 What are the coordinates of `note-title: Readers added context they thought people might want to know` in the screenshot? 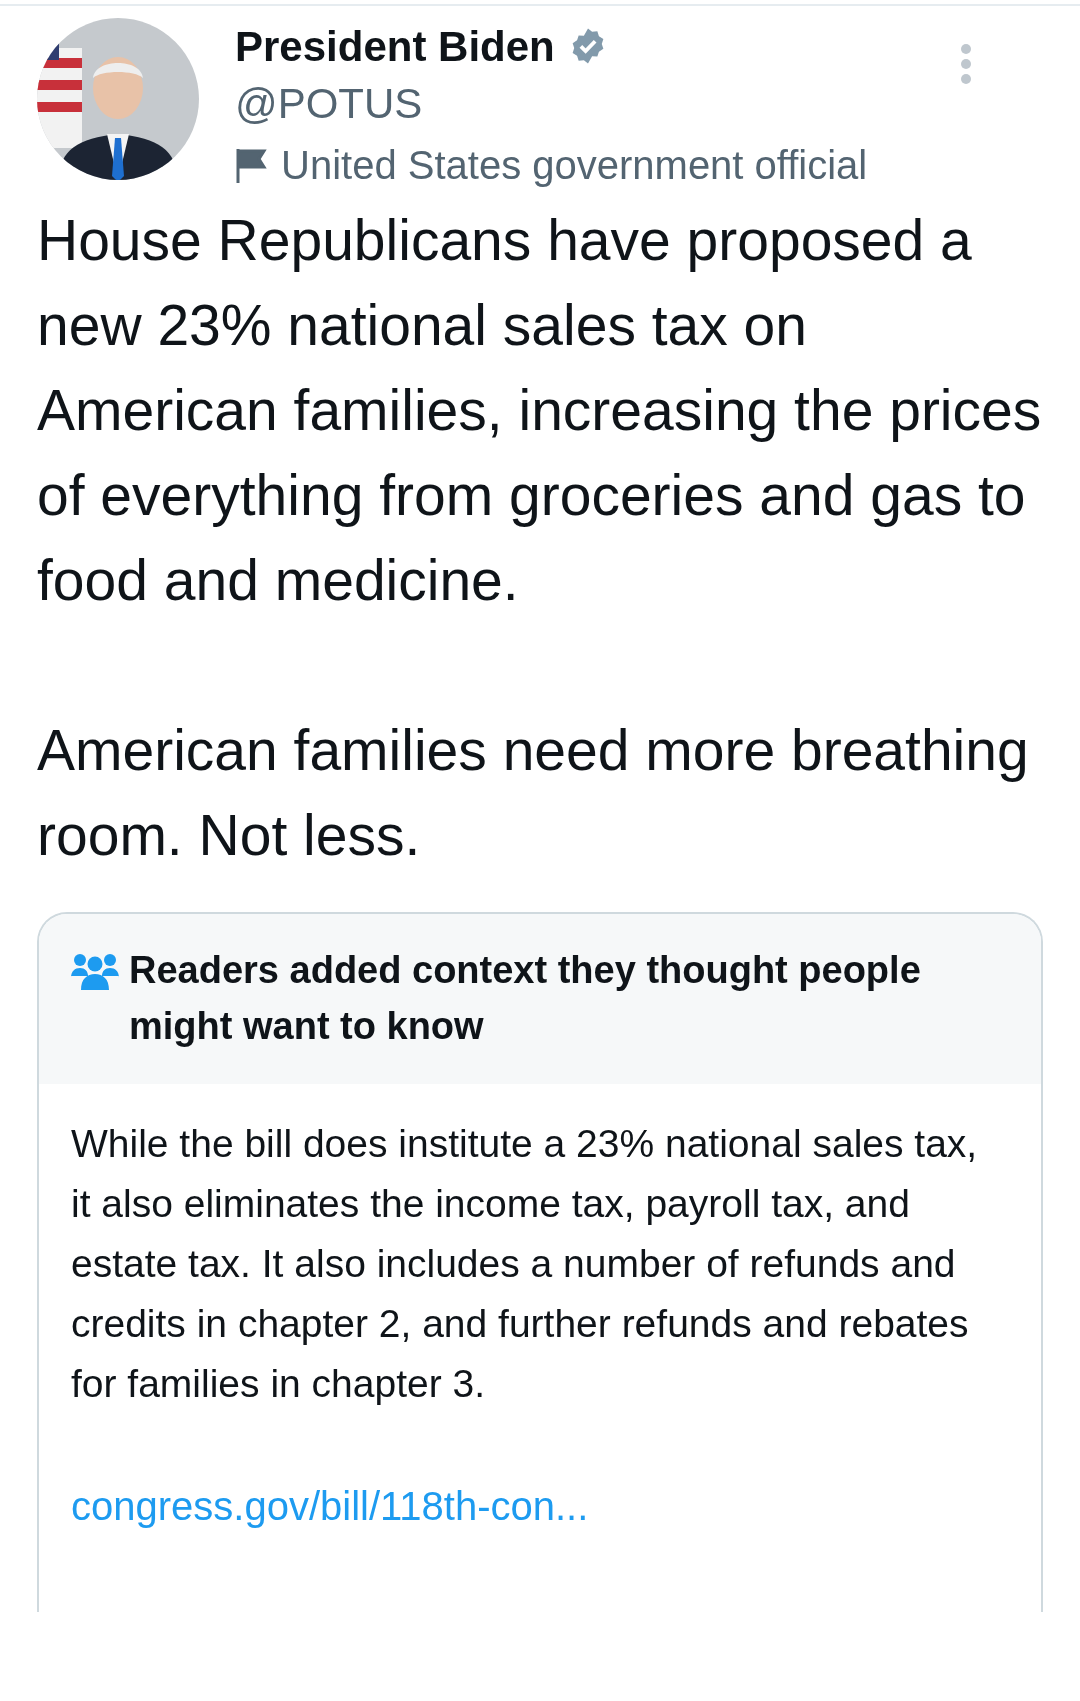 It's located at (525, 998).